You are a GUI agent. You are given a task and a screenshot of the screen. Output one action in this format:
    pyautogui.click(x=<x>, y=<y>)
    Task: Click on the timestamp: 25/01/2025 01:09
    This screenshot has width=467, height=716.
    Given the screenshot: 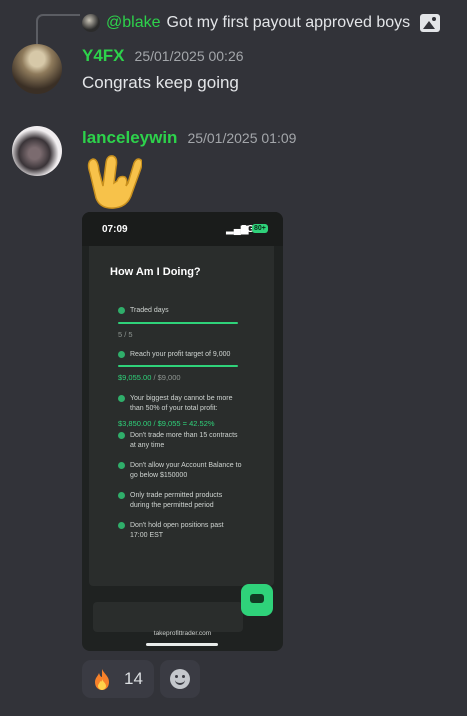 What is the action you would take?
    pyautogui.click(x=242, y=138)
    